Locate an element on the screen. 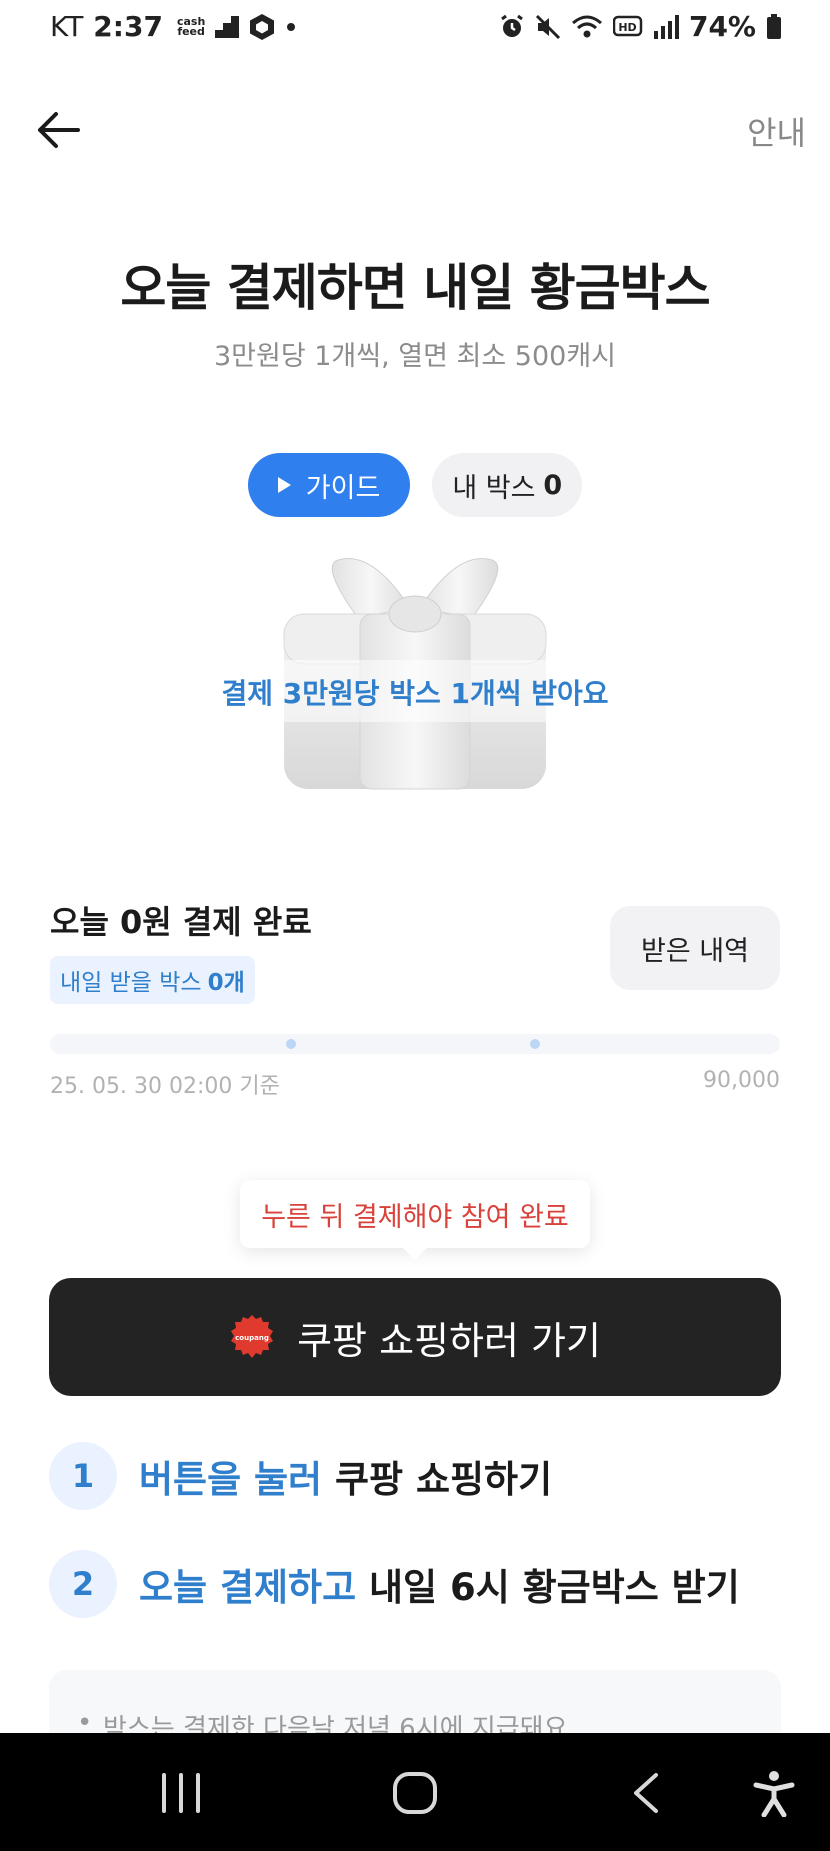  gift-caption: 결제 3만원당 박스 1개씩 받아요 is located at coordinates (415, 693).